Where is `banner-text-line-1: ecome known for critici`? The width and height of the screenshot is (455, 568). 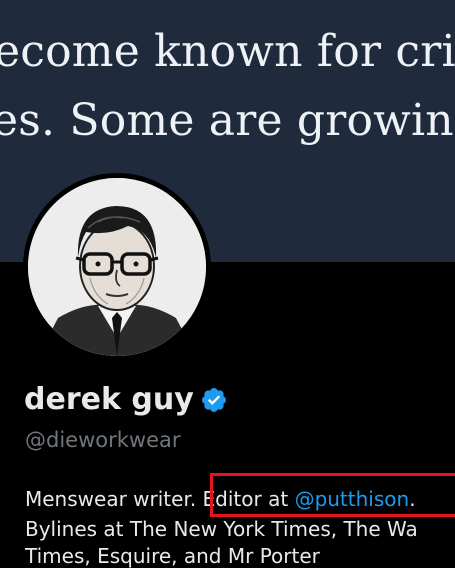
banner-text-line-1: ecome known for critici is located at coordinates (227, 51).